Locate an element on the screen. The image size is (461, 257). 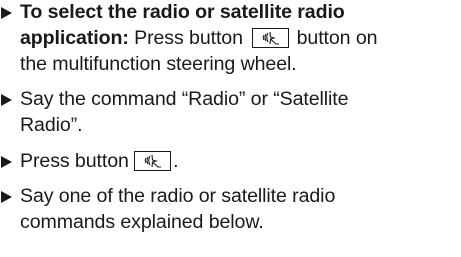
step-3-line-1: Press button . is located at coordinates (99, 162).